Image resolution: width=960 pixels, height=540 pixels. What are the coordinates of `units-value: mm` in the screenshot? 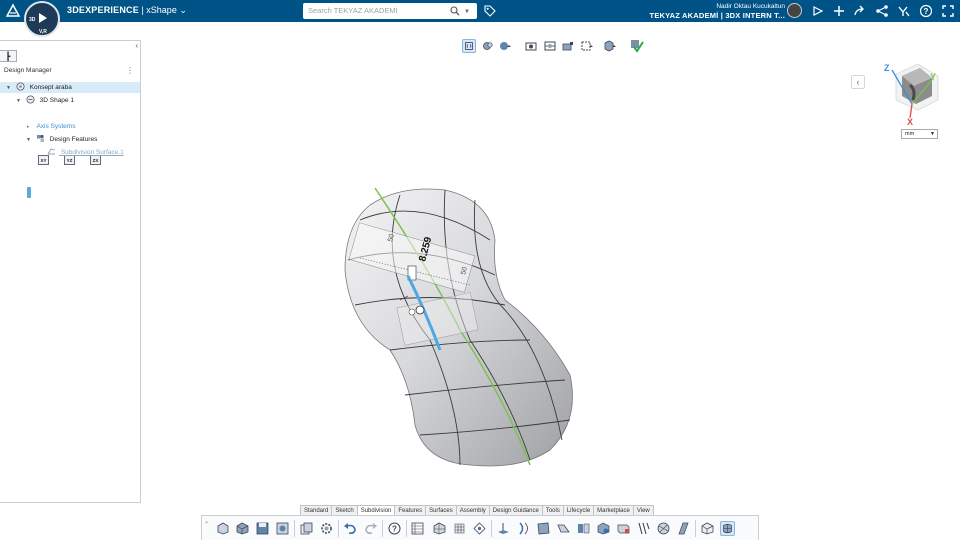 It's located at (910, 134).